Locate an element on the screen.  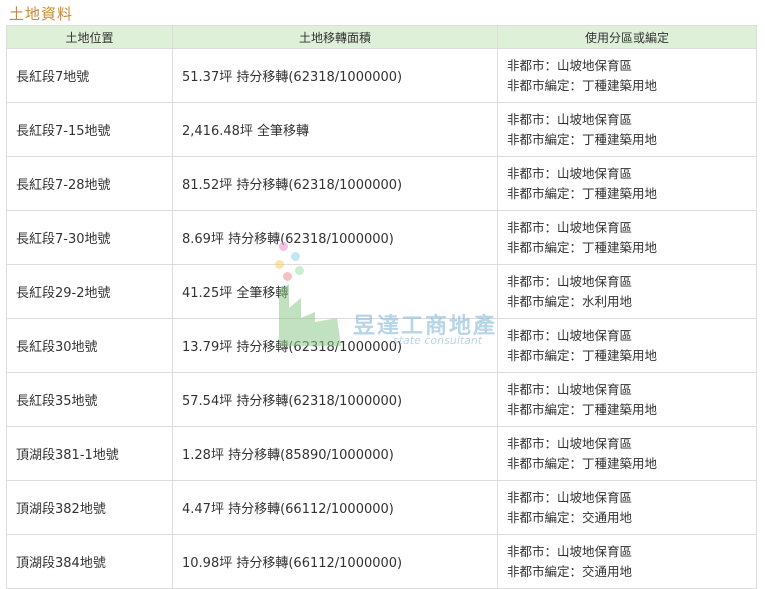
cell-zoning: 非都市：山坡地保育區 非都市編定：水利用地 is located at coordinates (627, 291).